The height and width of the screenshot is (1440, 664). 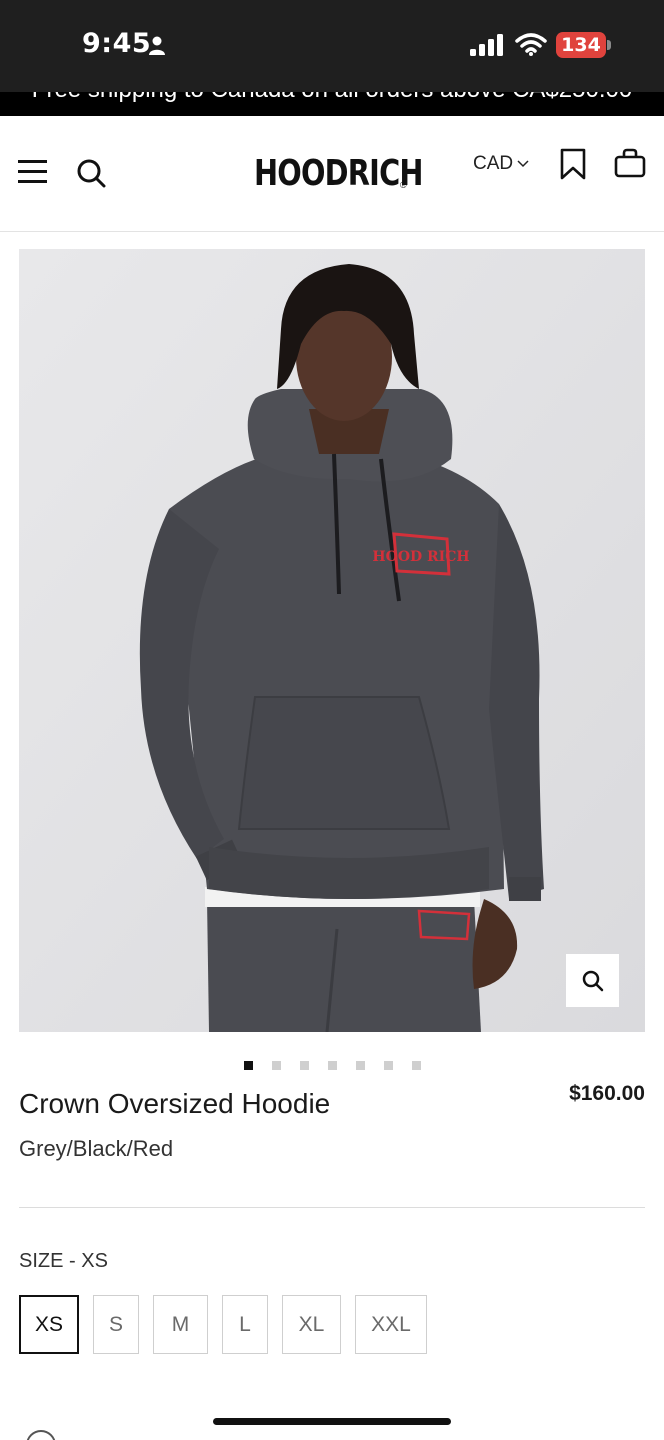 What do you see at coordinates (49, 1324) in the screenshot?
I see `size-option-xs: XS` at bounding box center [49, 1324].